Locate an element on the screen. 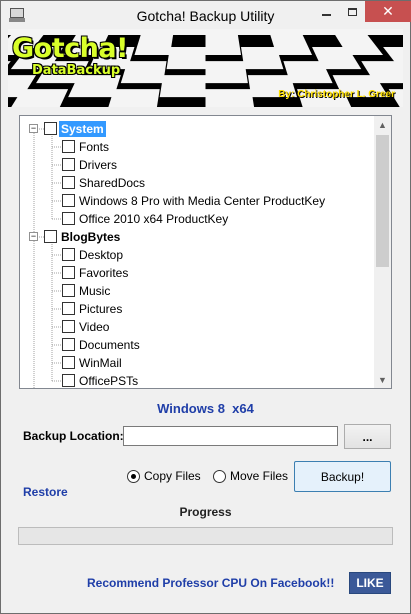 The width and height of the screenshot is (411, 614). tree-item-node: Office 2010 x64 ProductKey is located at coordinates (195, 219).